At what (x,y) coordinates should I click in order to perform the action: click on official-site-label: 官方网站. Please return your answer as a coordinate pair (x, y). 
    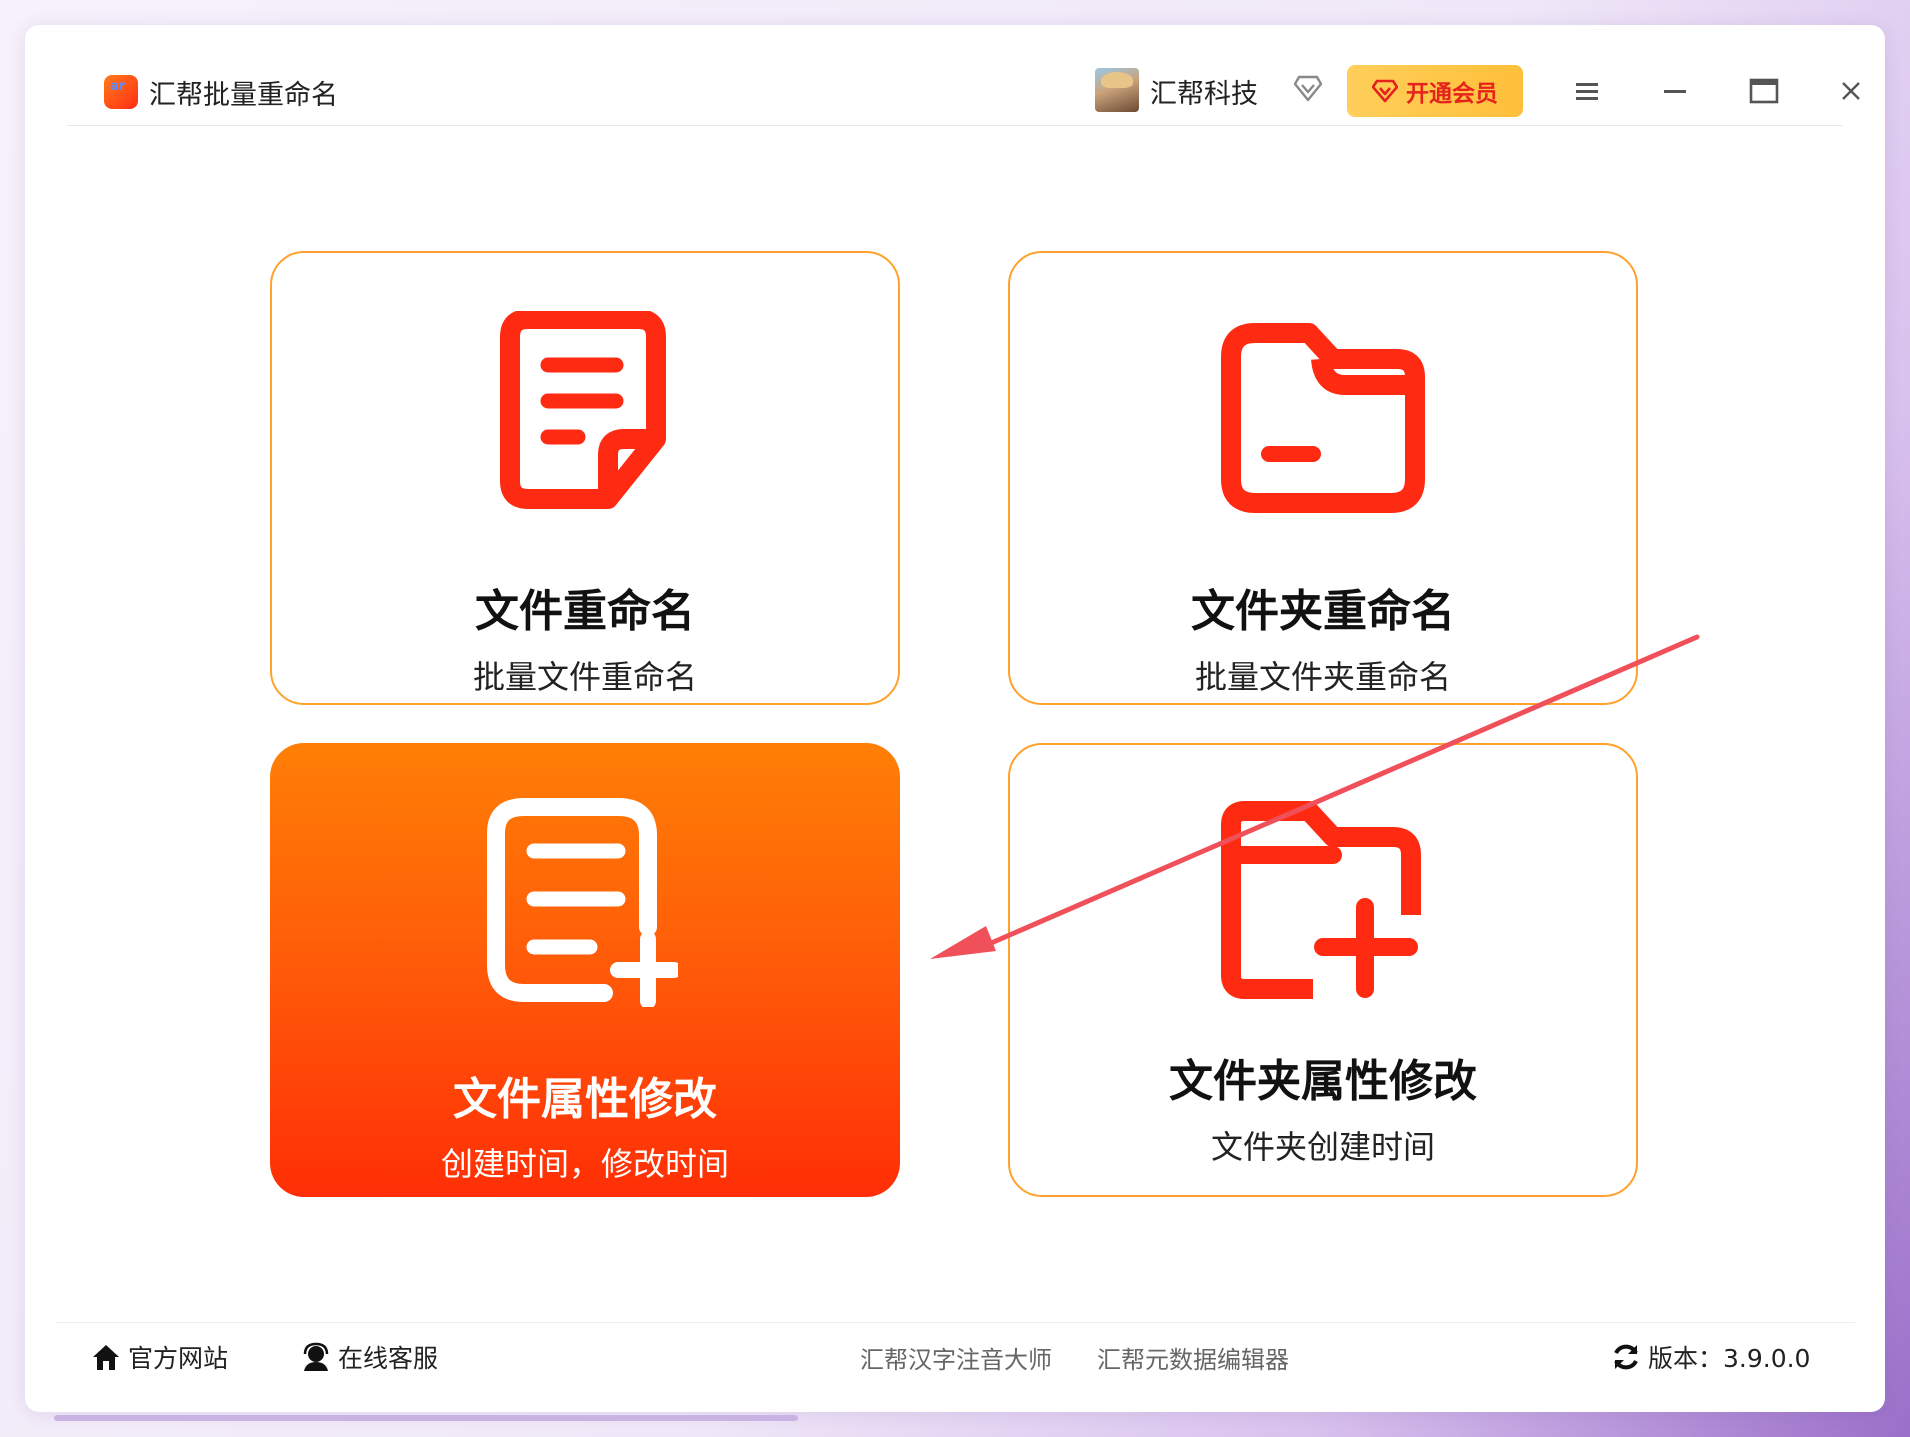
    Looking at the image, I should click on (178, 1358).